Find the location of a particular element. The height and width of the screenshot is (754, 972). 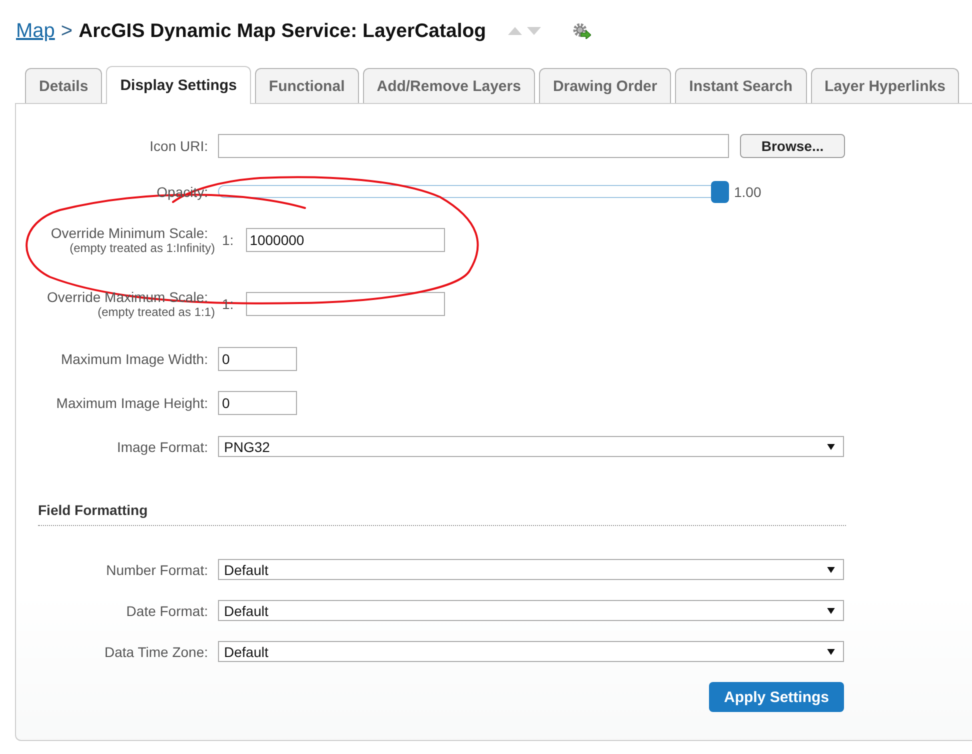

field-label: Image Format: is located at coordinates (162, 446).